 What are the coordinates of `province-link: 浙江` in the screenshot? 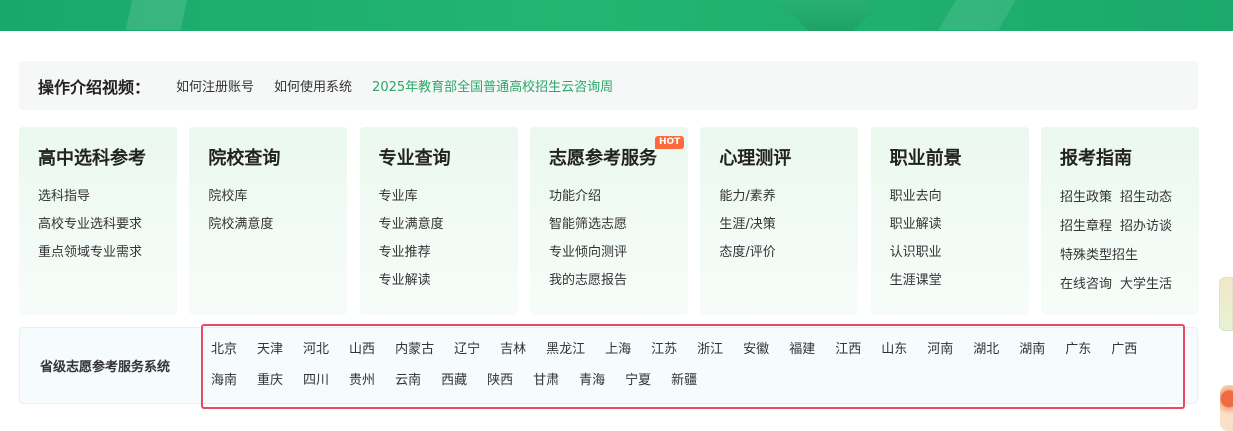 It's located at (710, 353).